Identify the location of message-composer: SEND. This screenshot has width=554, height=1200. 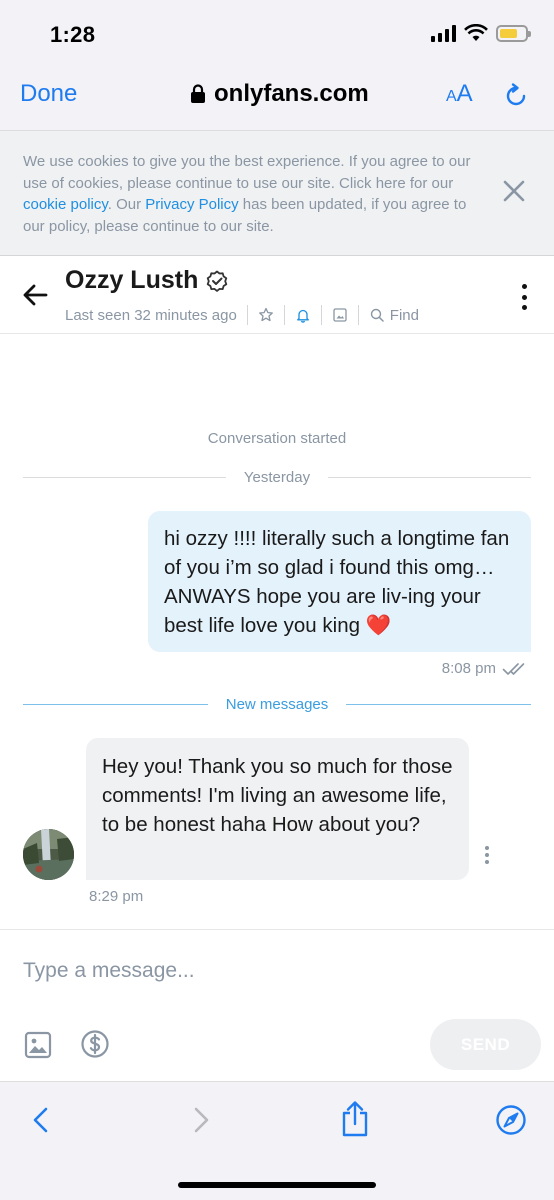
(277, 1005).